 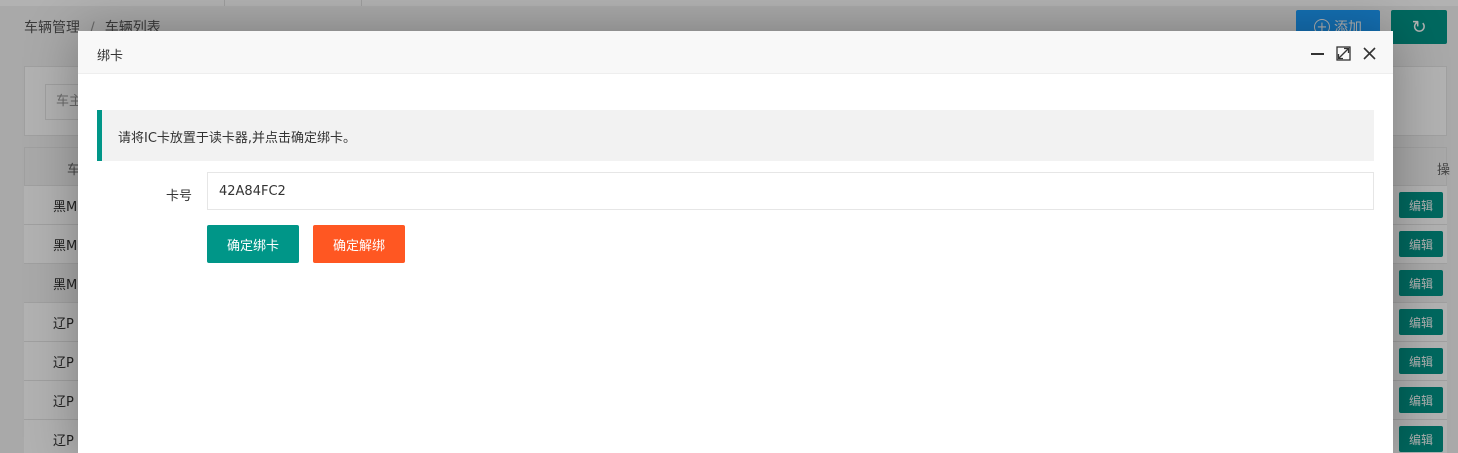 I want to click on close-button, so click(x=1369, y=53).